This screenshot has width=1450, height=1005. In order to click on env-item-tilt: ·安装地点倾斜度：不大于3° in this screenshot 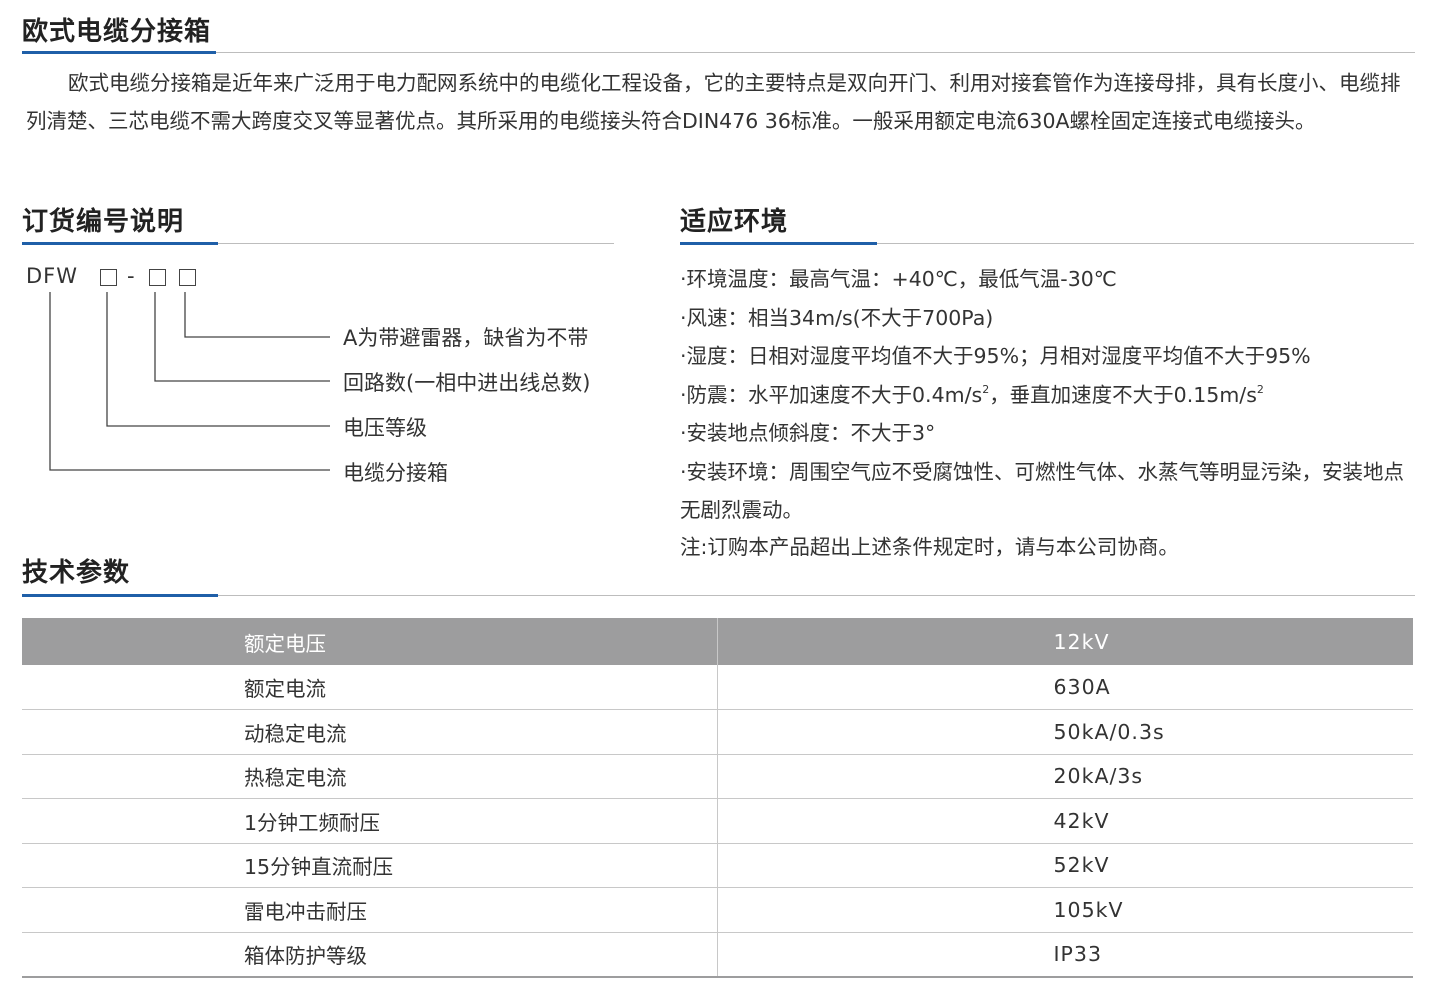, I will do `click(808, 433)`.